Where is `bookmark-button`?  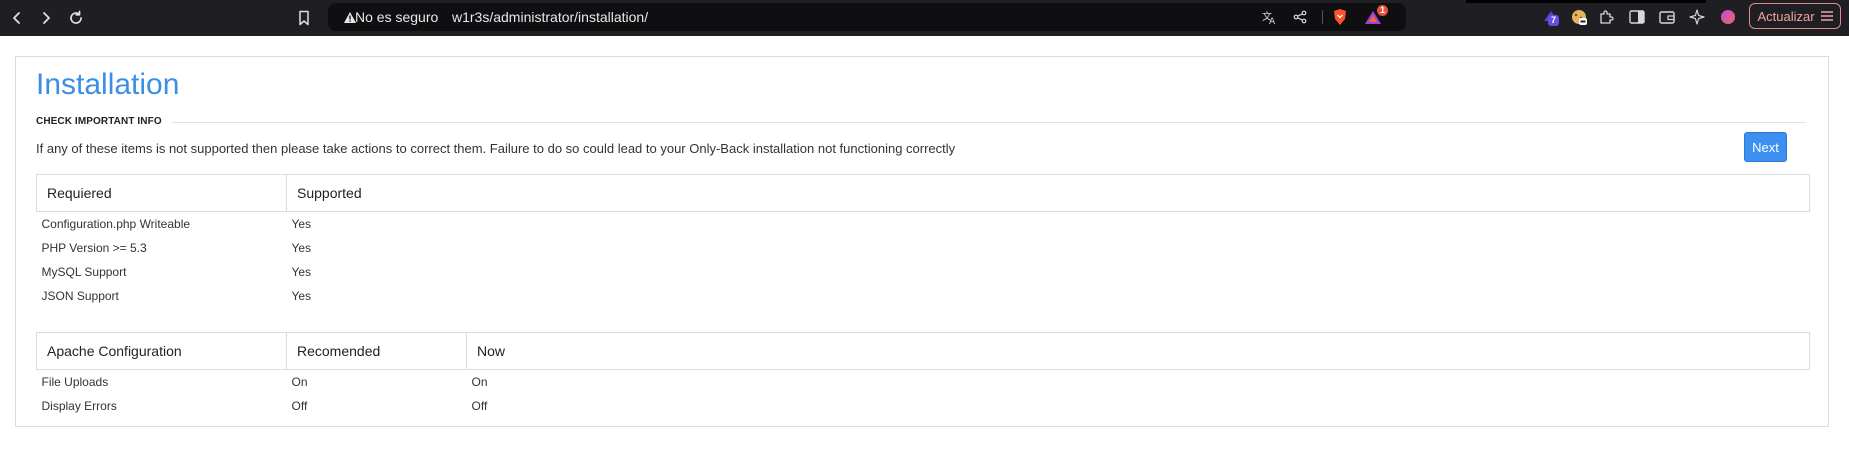
bookmark-button is located at coordinates (304, 18).